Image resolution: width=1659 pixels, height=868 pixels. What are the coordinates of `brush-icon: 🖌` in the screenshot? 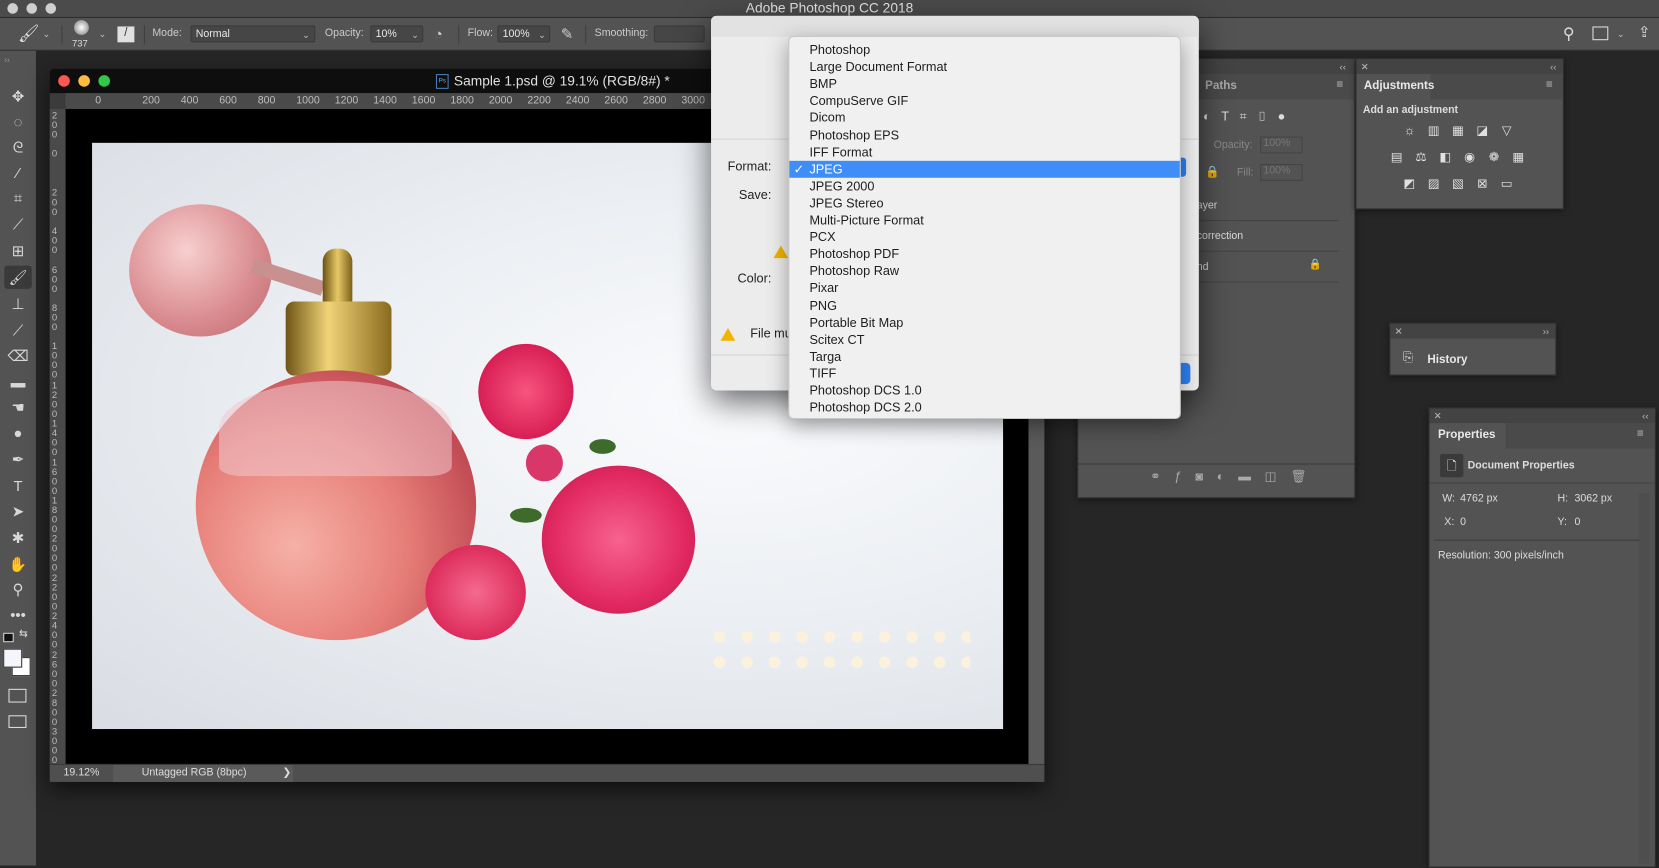 It's located at (18, 277).